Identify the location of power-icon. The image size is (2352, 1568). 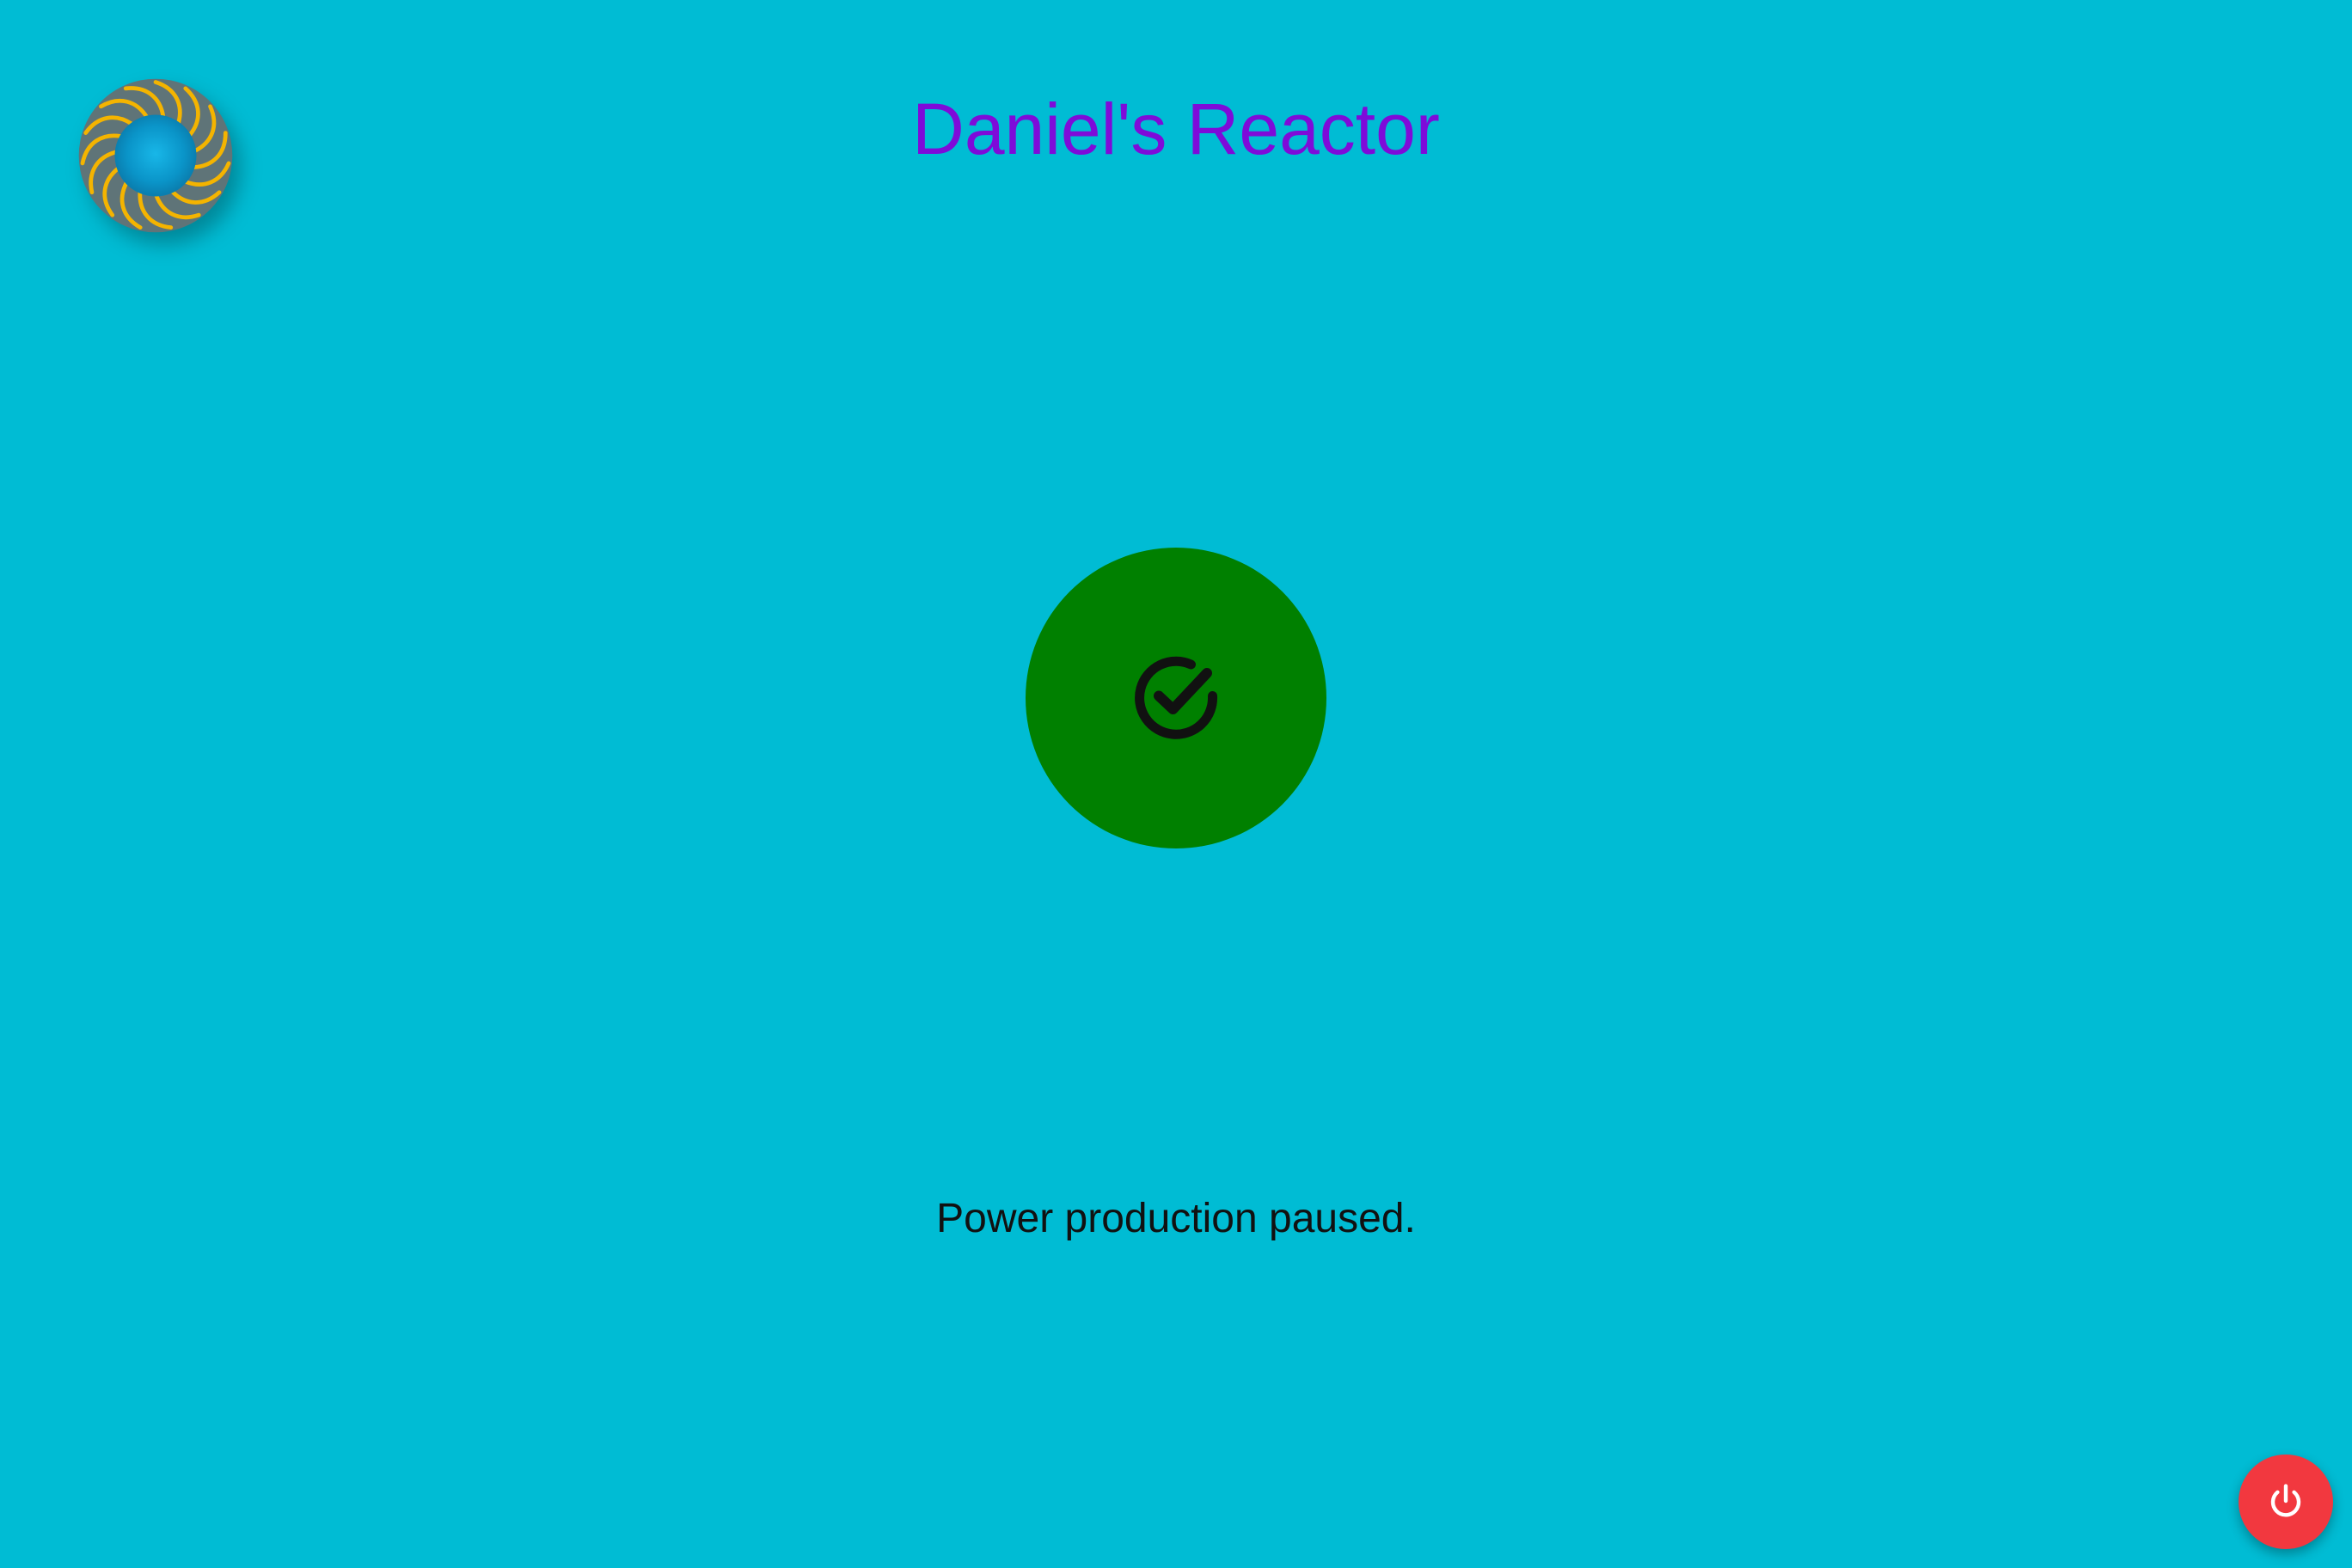
(2285, 1500).